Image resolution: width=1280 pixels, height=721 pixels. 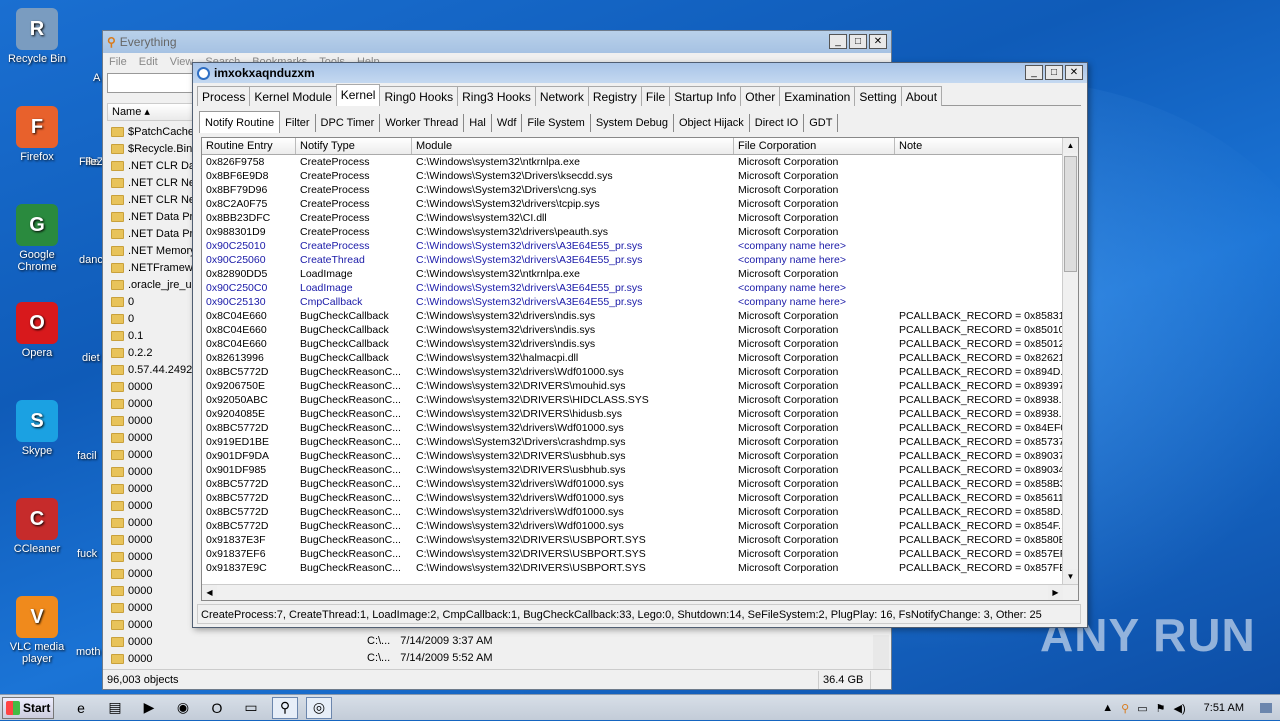 What do you see at coordinates (561, 96) in the screenshot?
I see `tab-network: Network` at bounding box center [561, 96].